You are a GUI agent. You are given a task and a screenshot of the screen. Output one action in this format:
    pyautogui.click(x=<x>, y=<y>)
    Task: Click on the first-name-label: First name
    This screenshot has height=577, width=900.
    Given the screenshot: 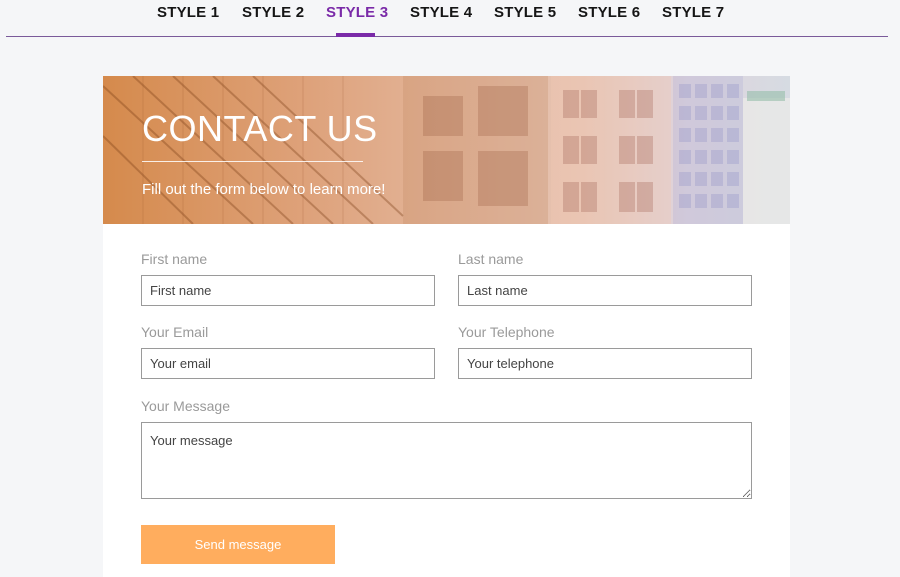 What is the action you would take?
    pyautogui.click(x=174, y=259)
    